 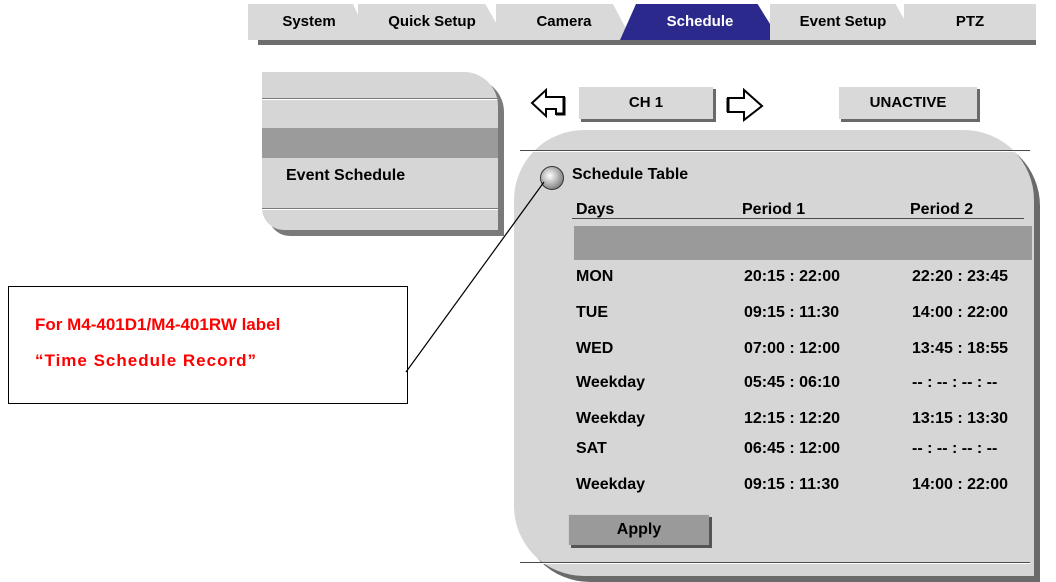 What do you see at coordinates (592, 312) in the screenshot?
I see `row-day: TUE` at bounding box center [592, 312].